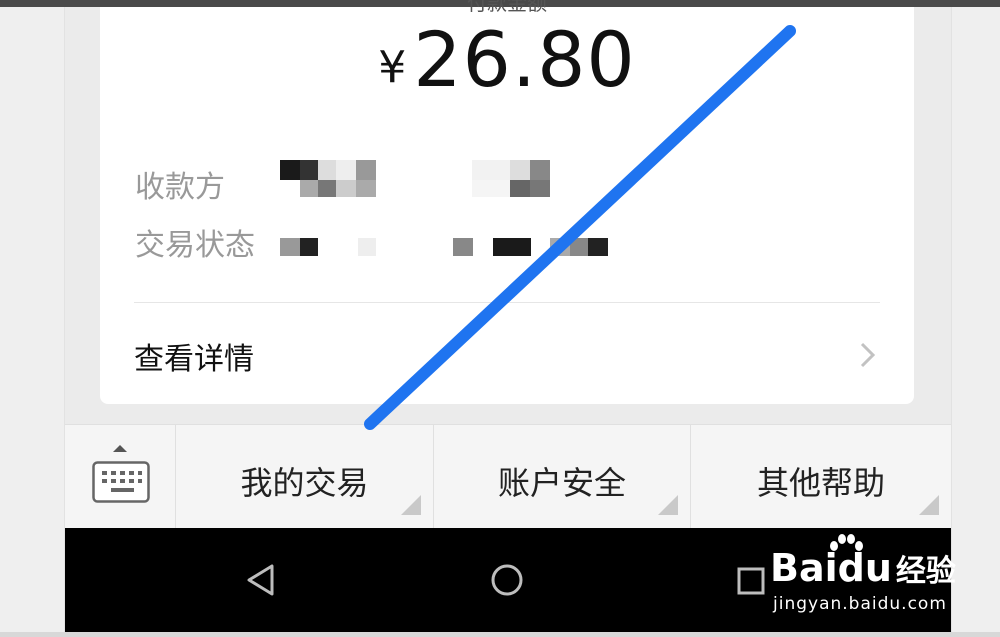  I want to click on menu-label: 我的交易, so click(304, 483).